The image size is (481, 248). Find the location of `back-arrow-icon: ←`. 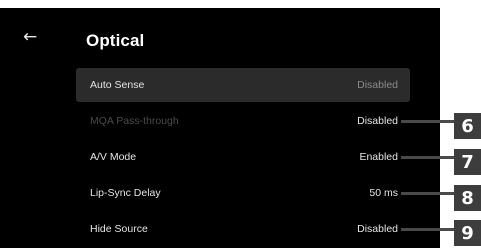

back-arrow-icon: ← is located at coordinates (32, 37).